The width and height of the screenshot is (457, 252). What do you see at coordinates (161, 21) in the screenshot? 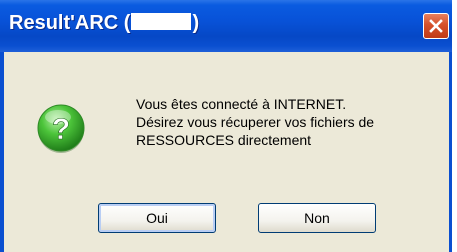
I see `redacted-title-segment` at bounding box center [161, 21].